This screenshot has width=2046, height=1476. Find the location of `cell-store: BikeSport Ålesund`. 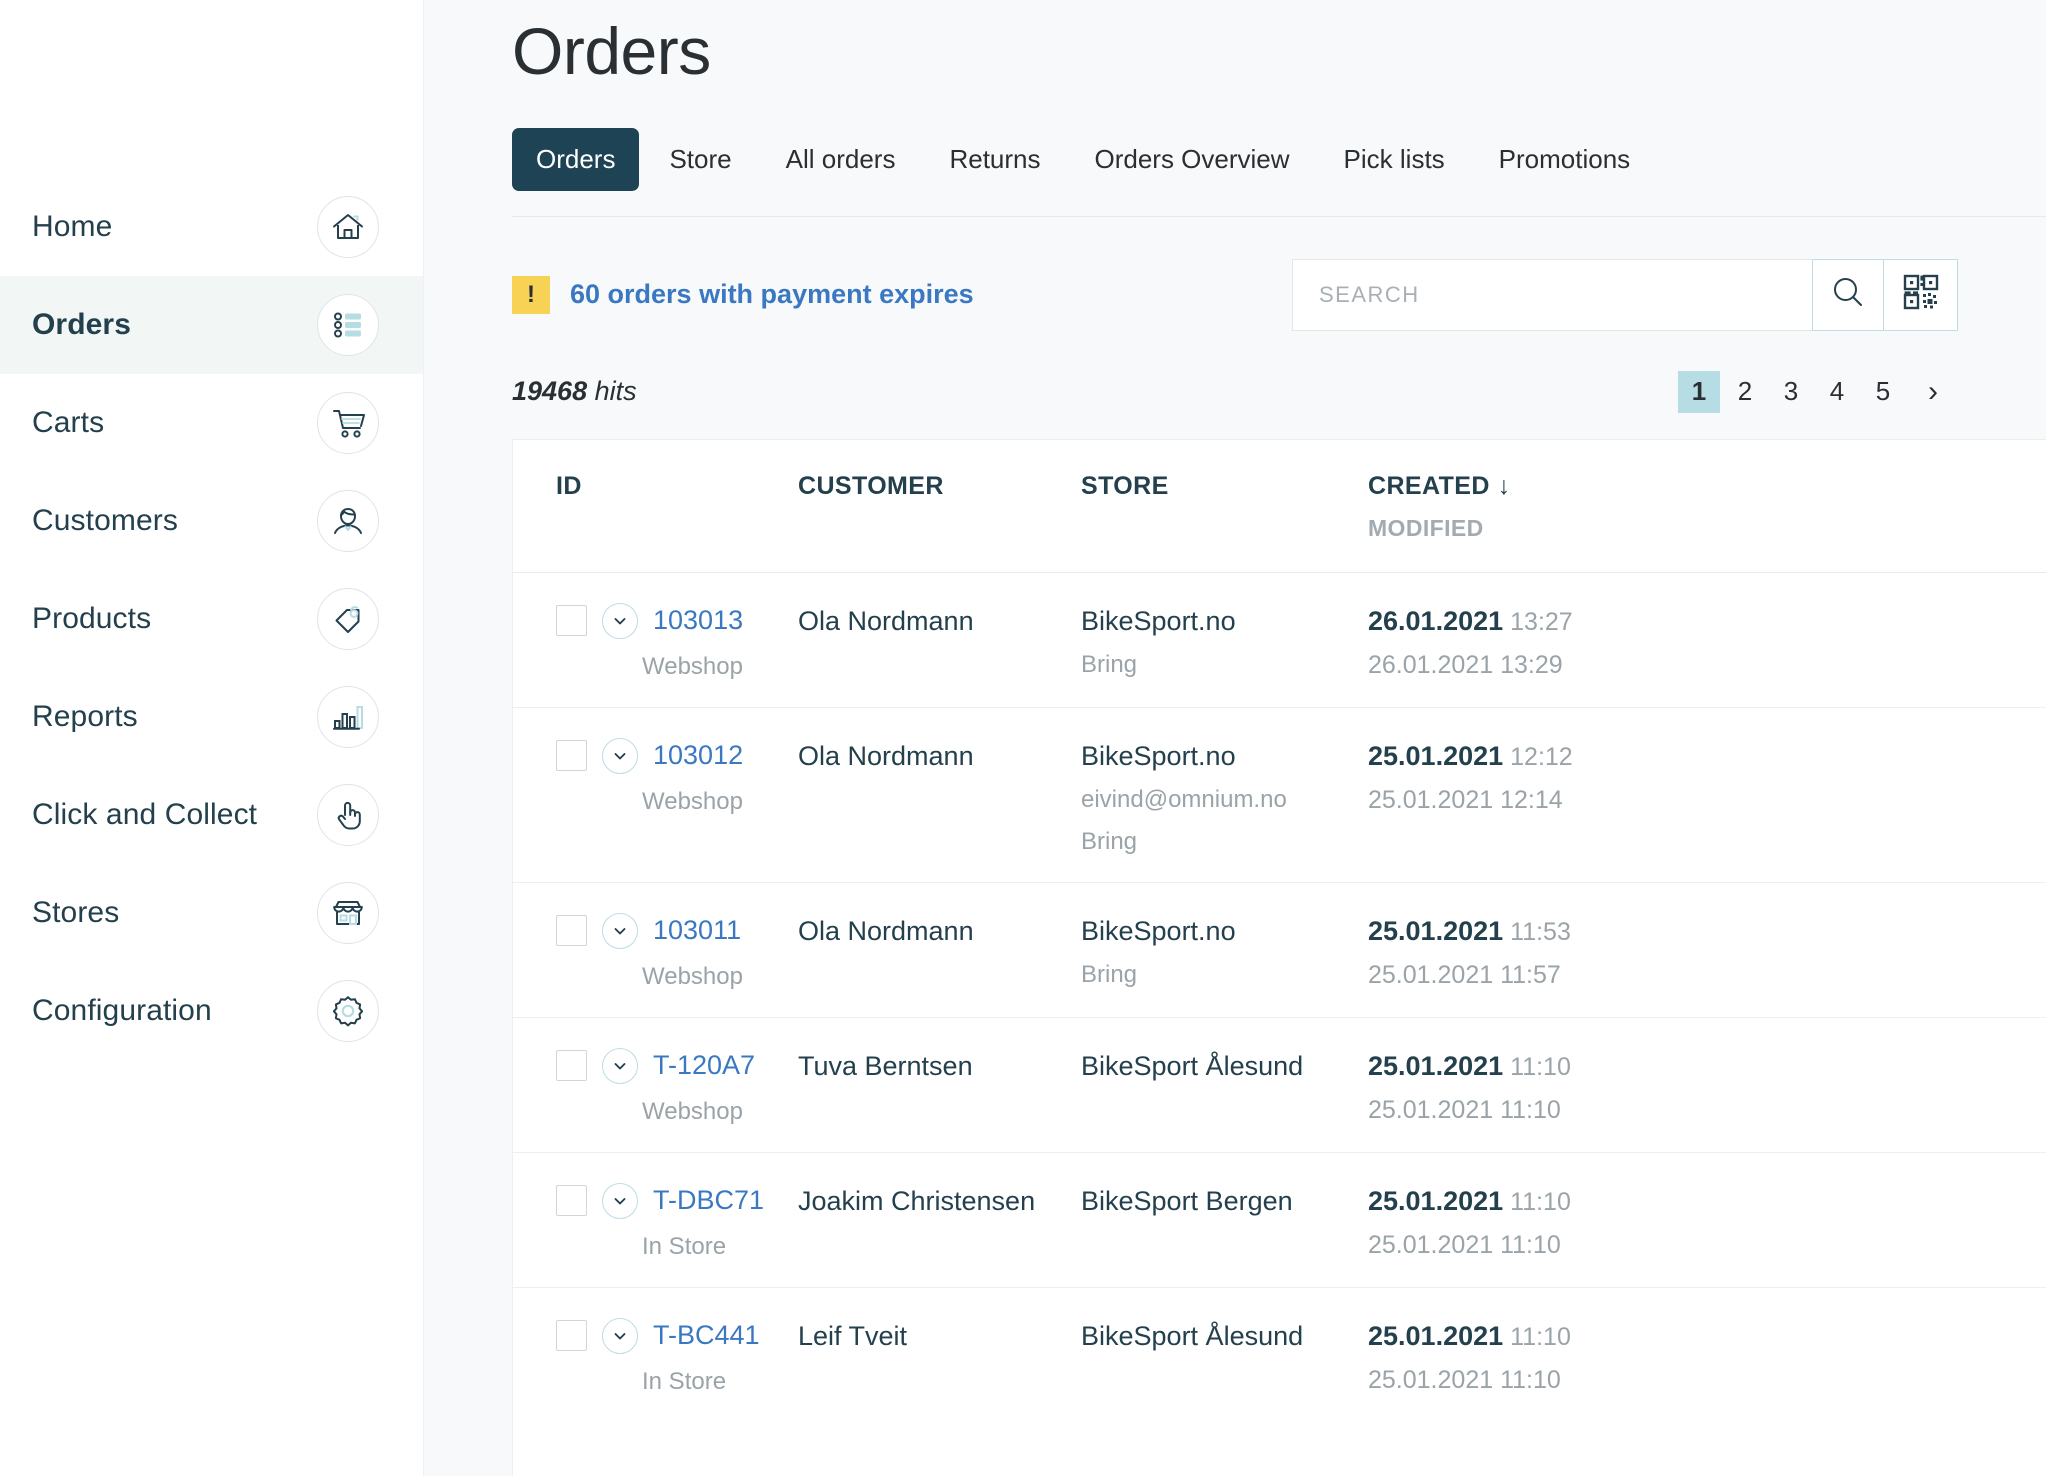

cell-store: BikeSport Ålesund is located at coordinates (1224, 1357).